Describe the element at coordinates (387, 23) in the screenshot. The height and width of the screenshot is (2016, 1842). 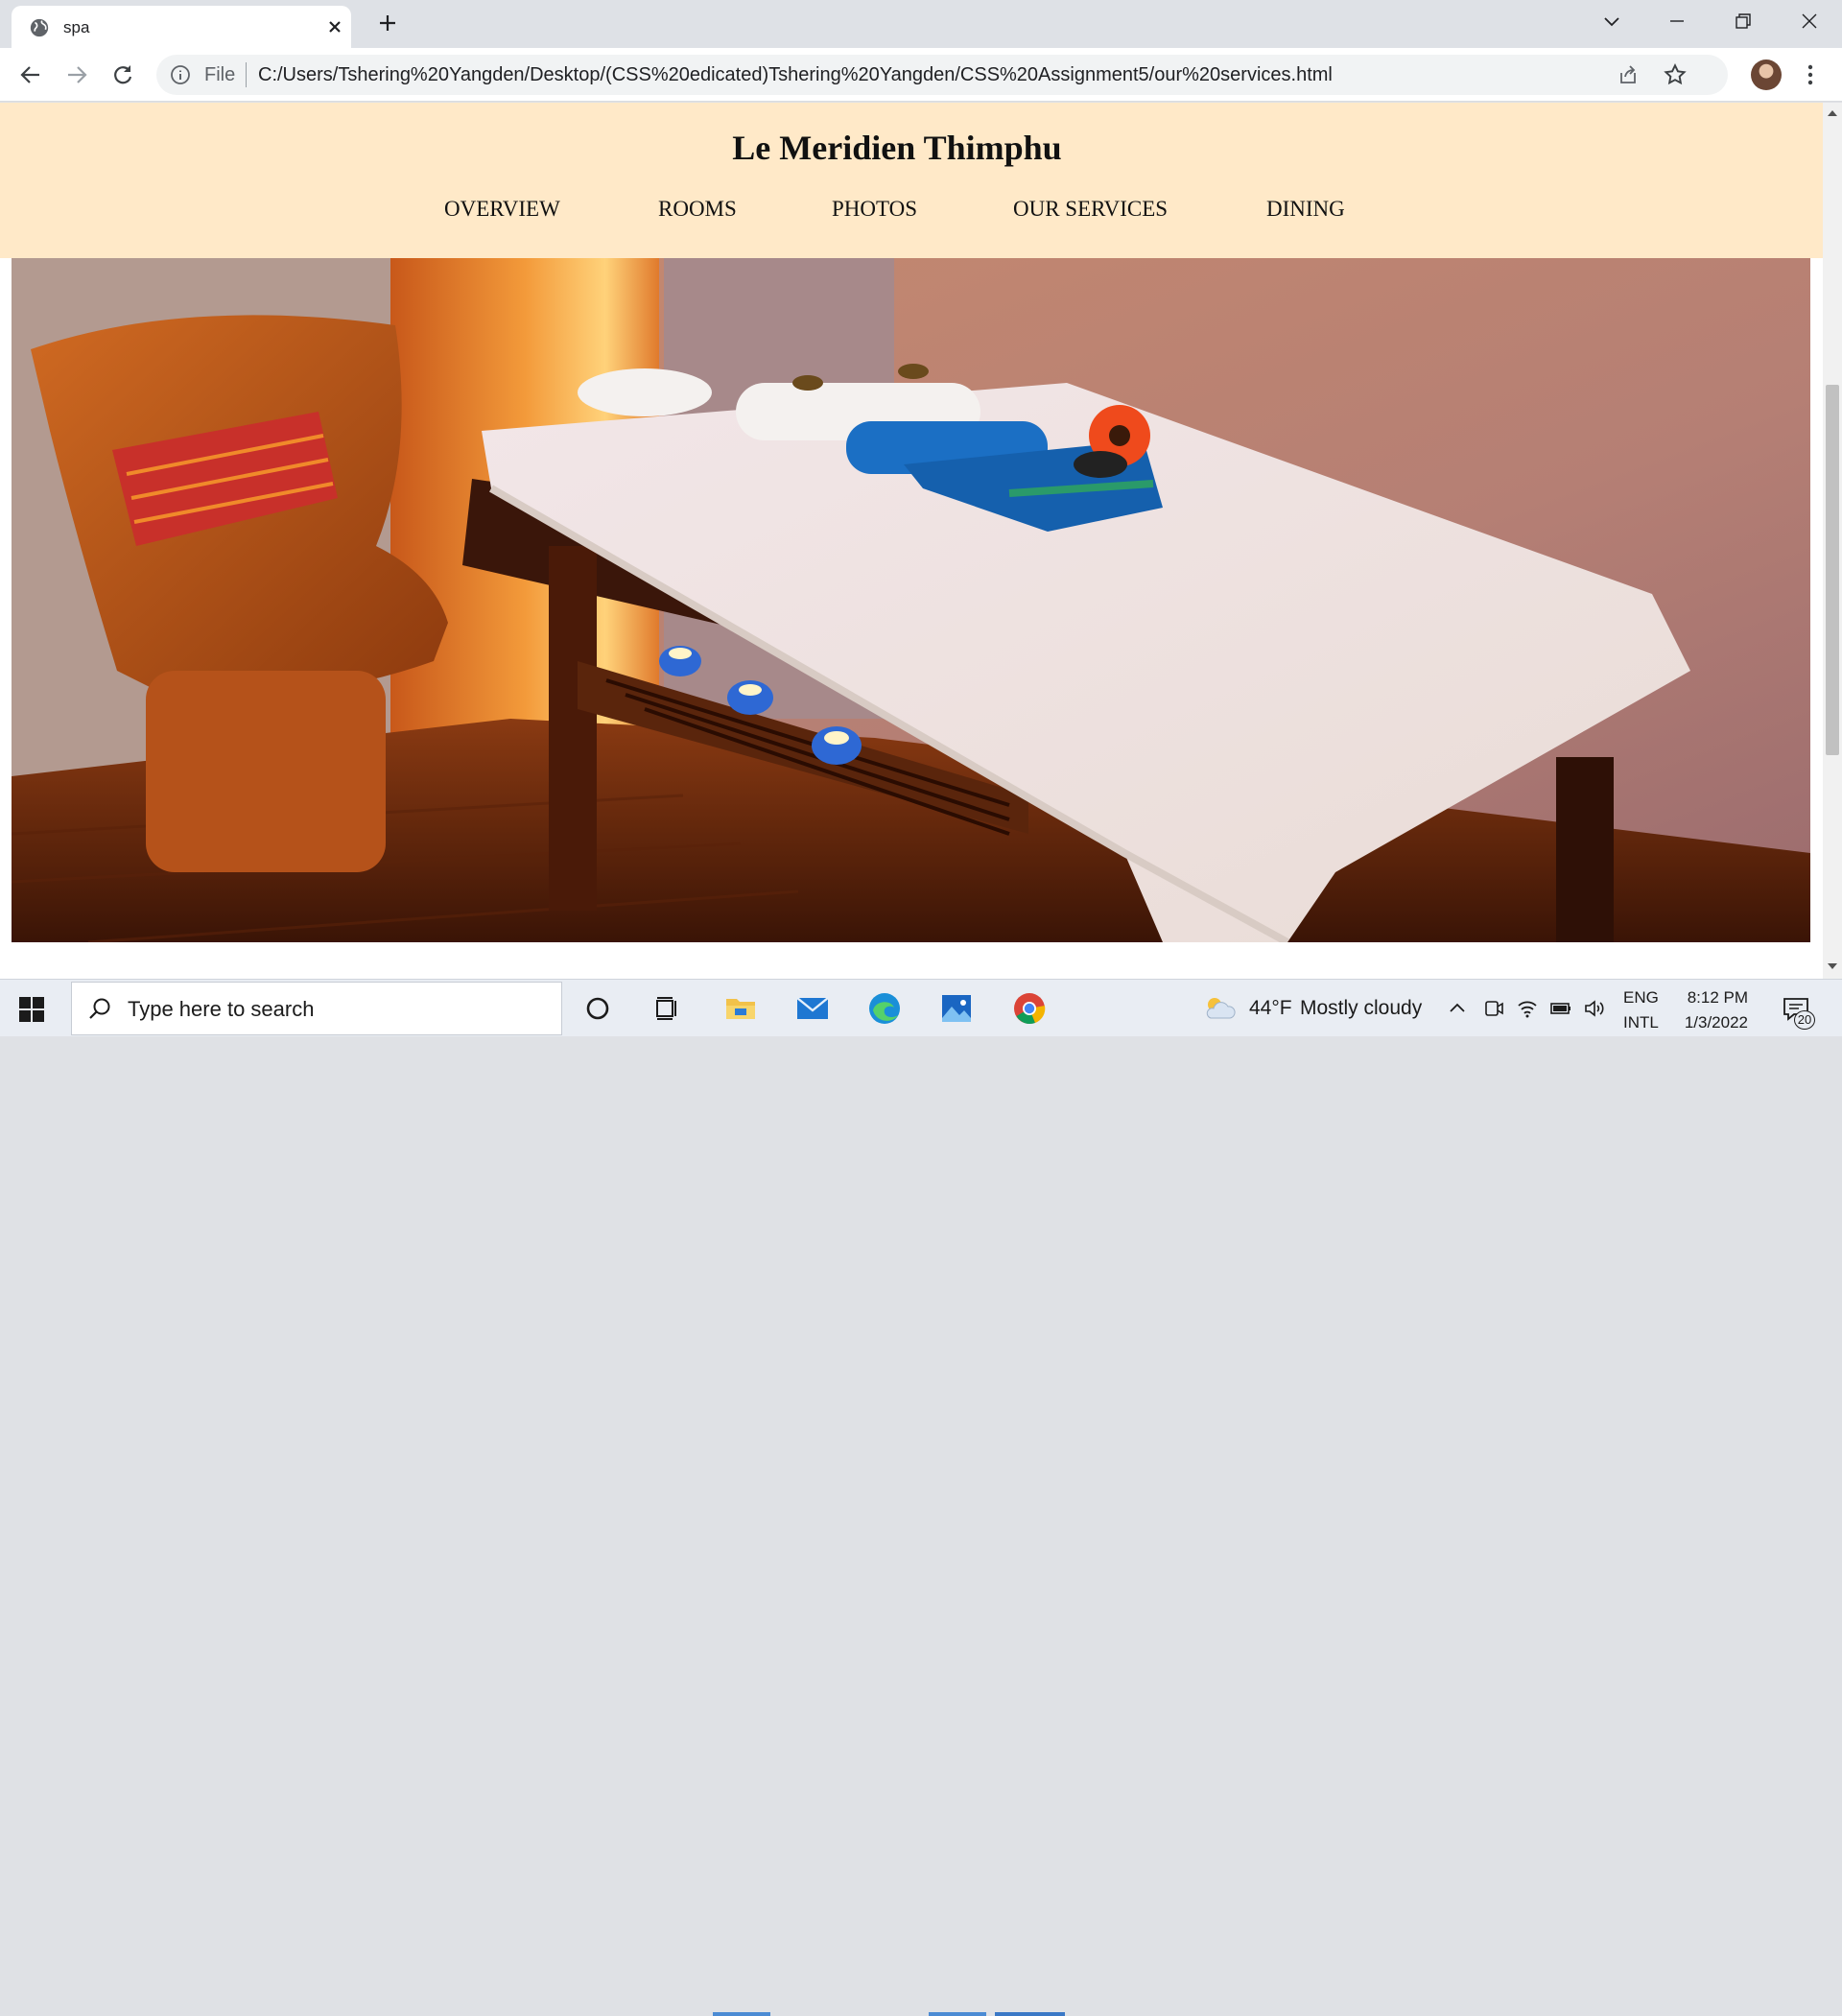
I see `new-tab-icon` at that location.